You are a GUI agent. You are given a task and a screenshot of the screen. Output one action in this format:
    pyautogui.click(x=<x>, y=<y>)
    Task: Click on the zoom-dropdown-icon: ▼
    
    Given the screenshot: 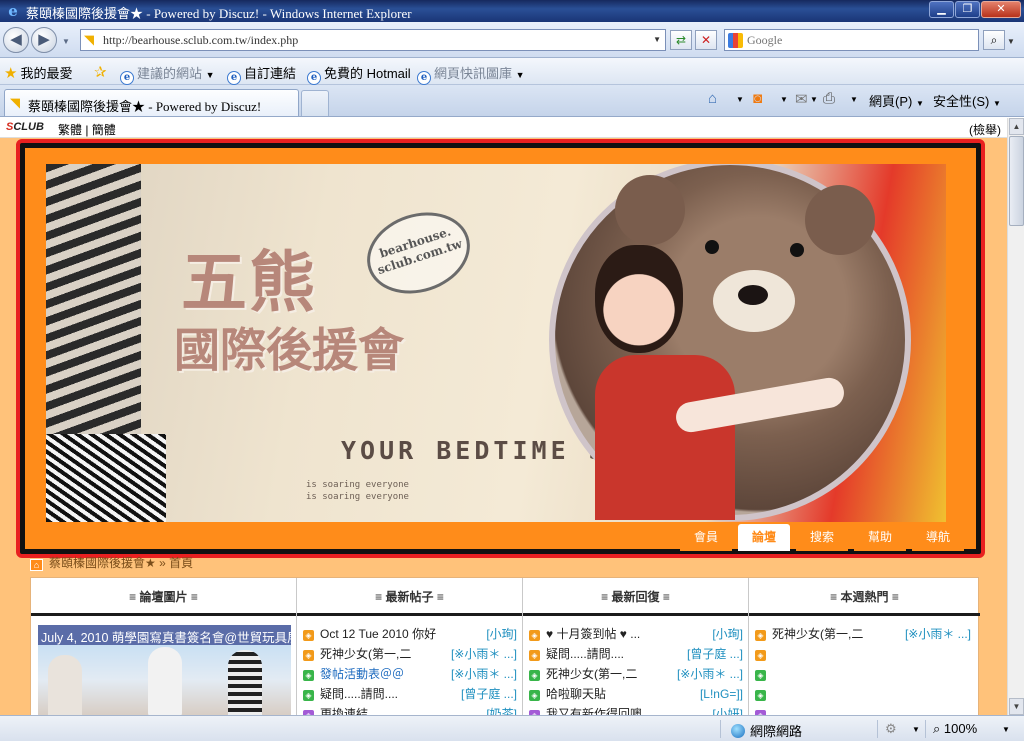 What is the action you would take?
    pyautogui.click(x=1006, y=729)
    